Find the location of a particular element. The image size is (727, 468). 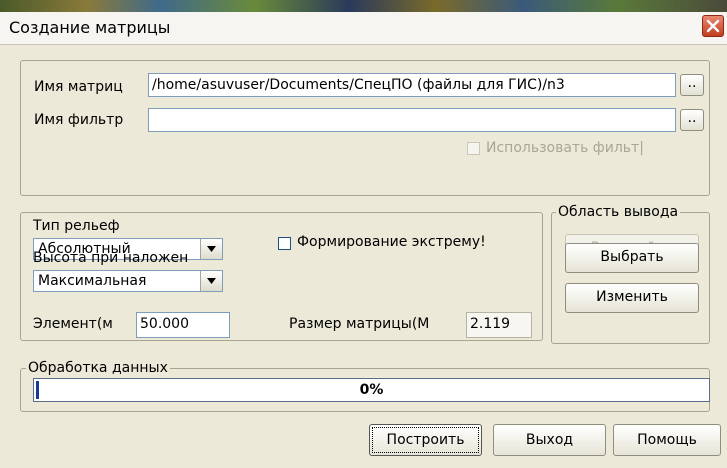

filter-name-input is located at coordinates (412, 120).